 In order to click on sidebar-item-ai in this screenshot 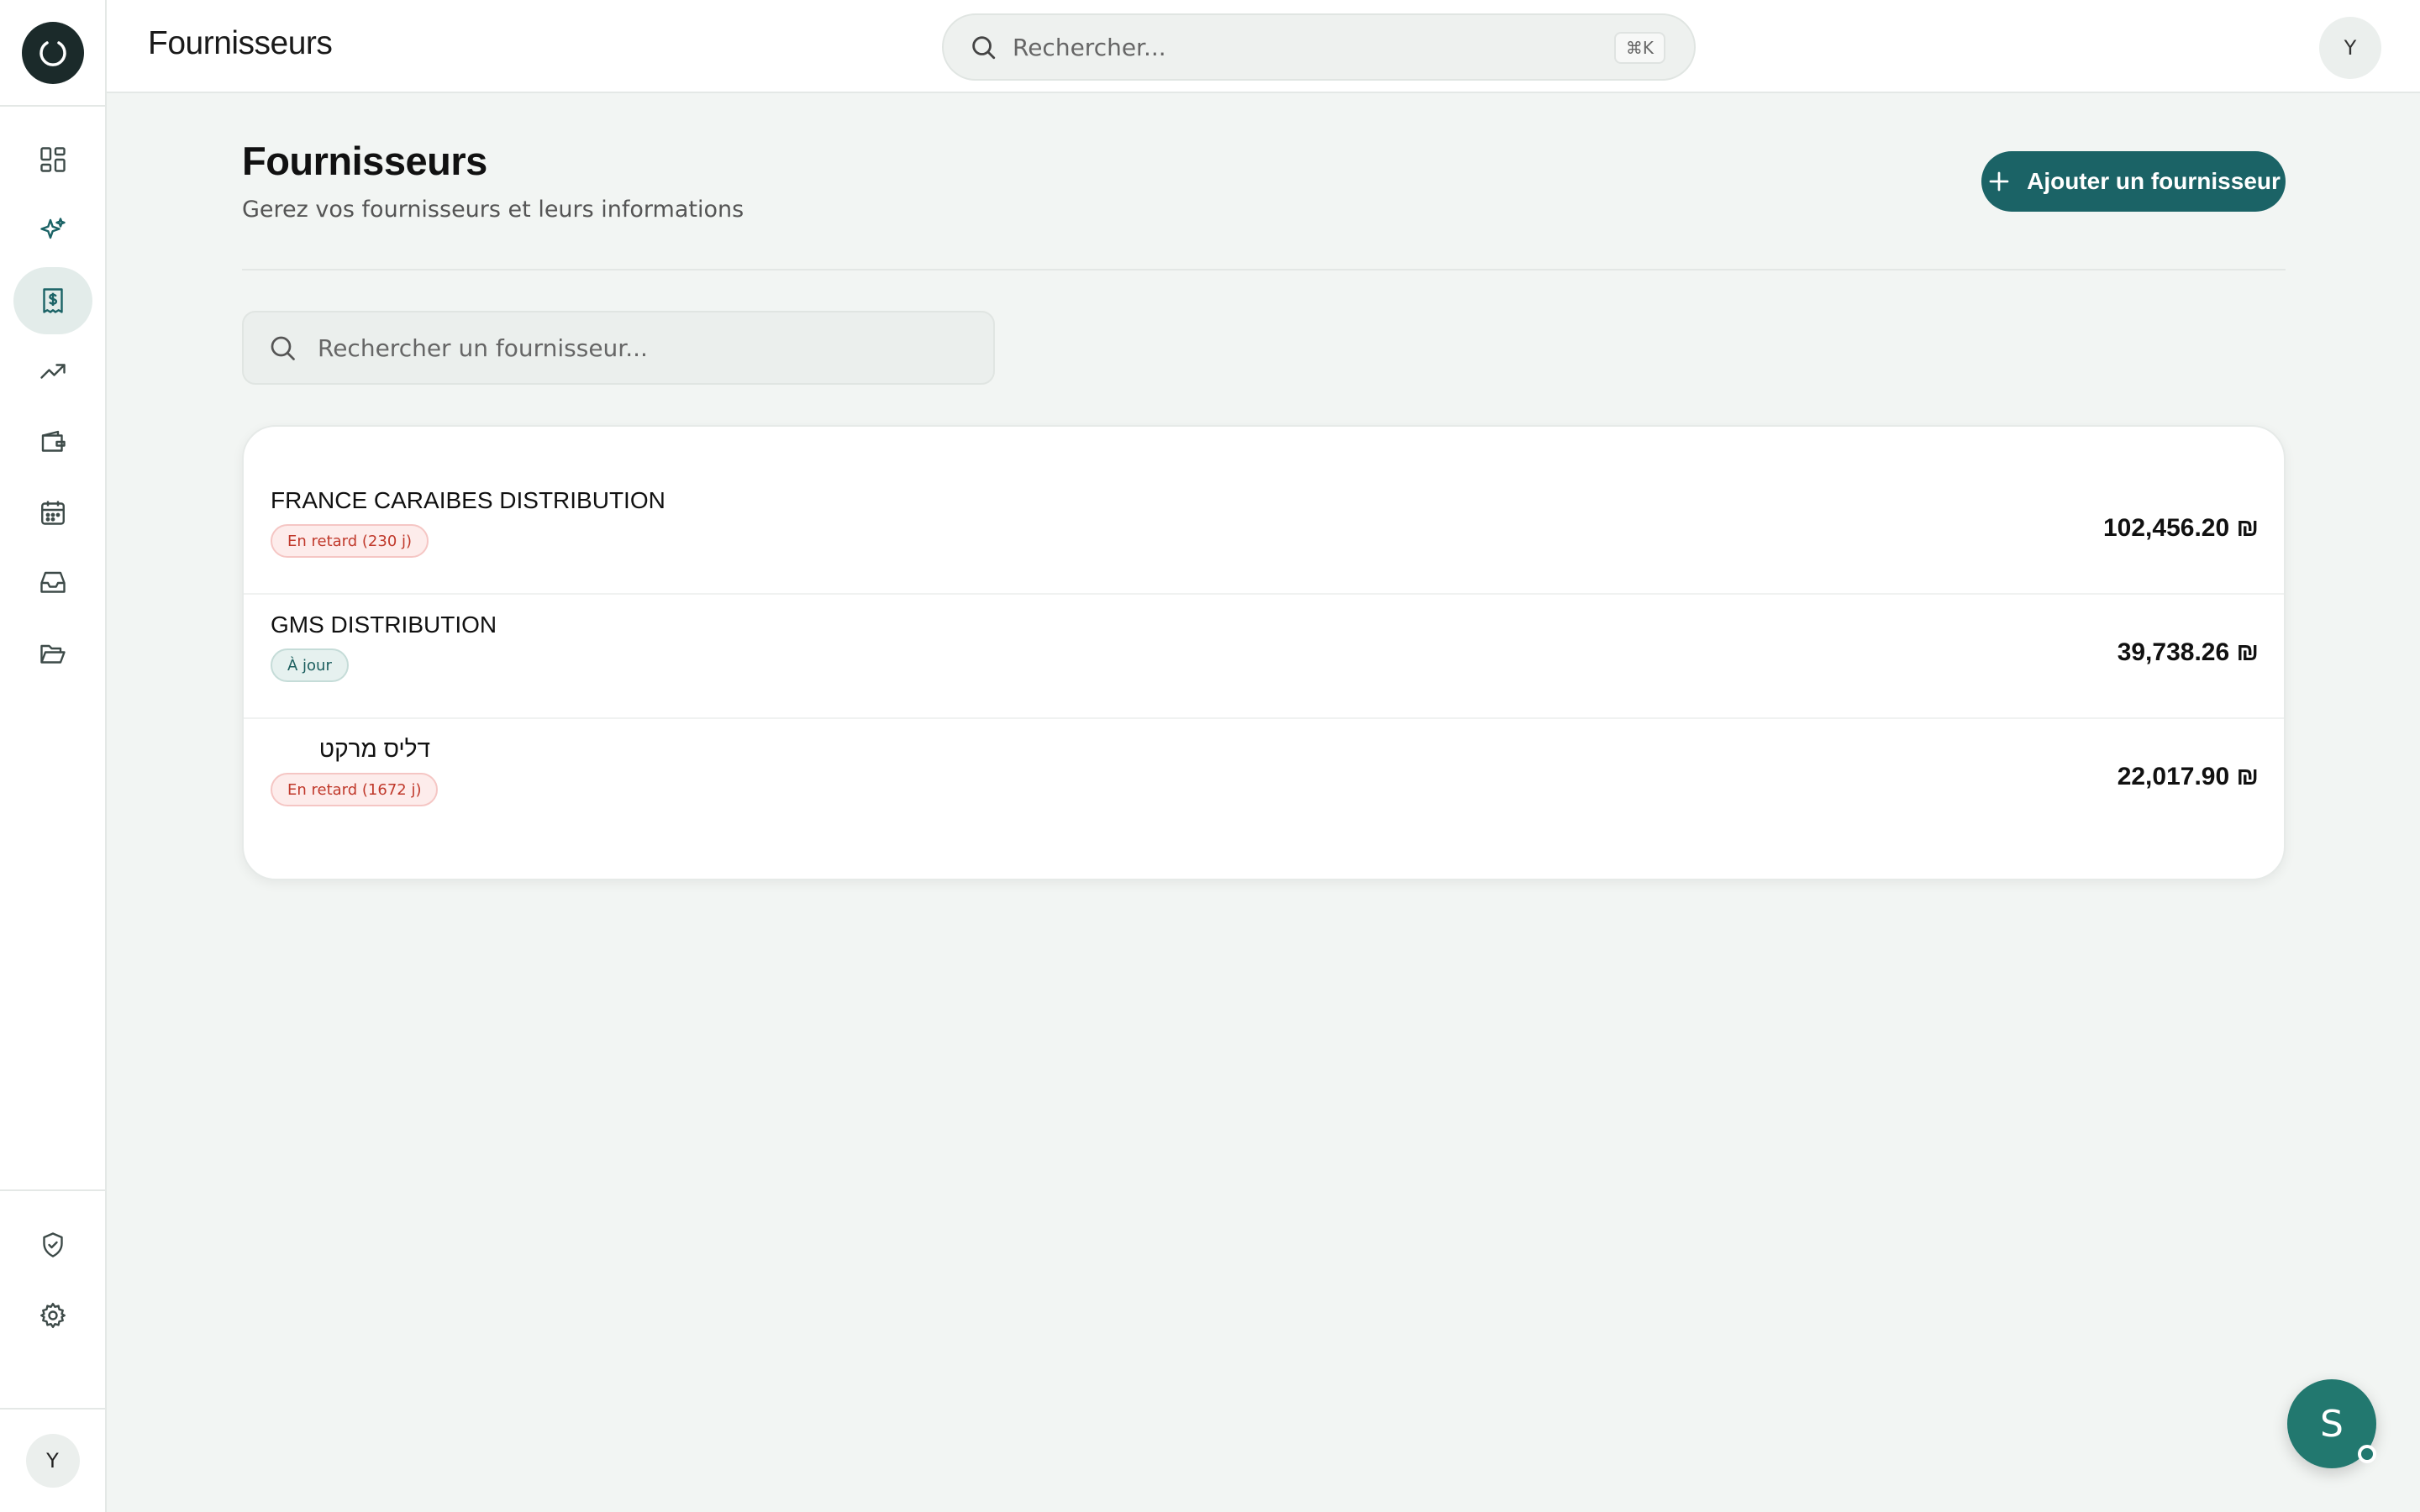, I will do `click(52, 230)`.